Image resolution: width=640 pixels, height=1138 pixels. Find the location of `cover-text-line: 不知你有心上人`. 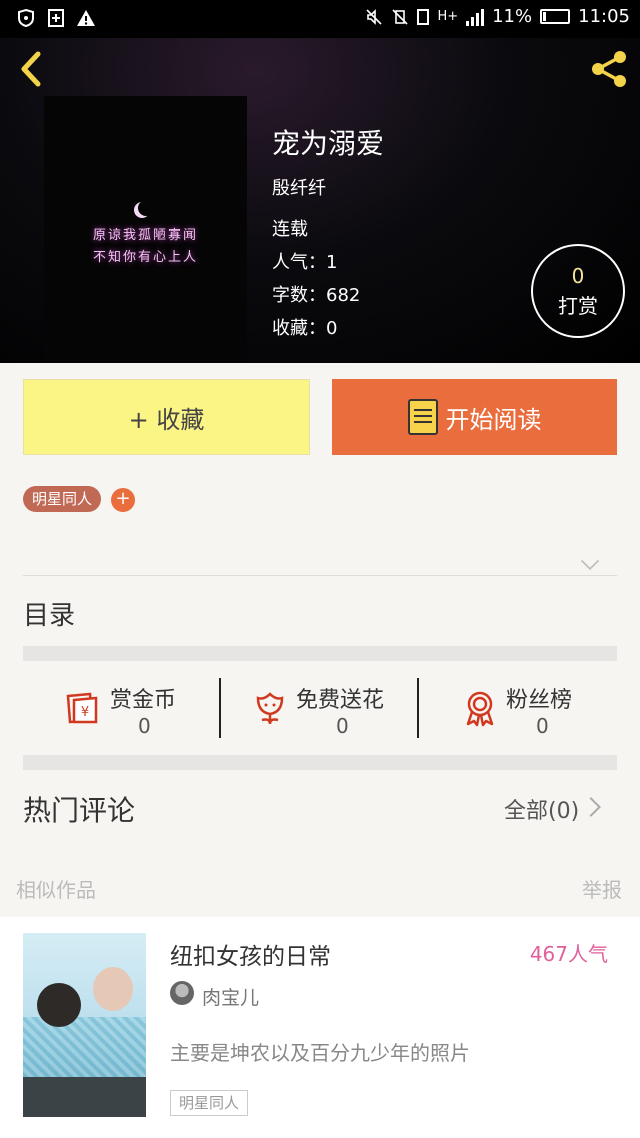

cover-text-line: 不知你有心上人 is located at coordinates (145, 257).